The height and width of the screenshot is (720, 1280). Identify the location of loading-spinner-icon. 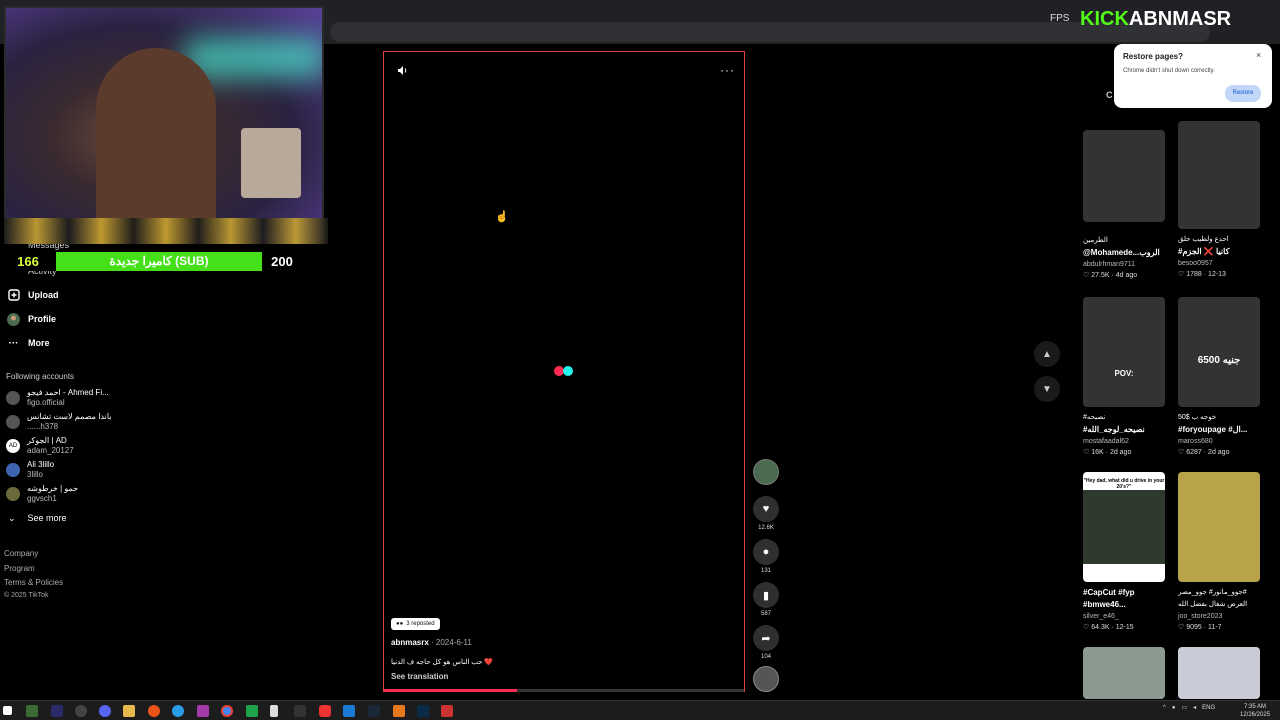
(565, 371).